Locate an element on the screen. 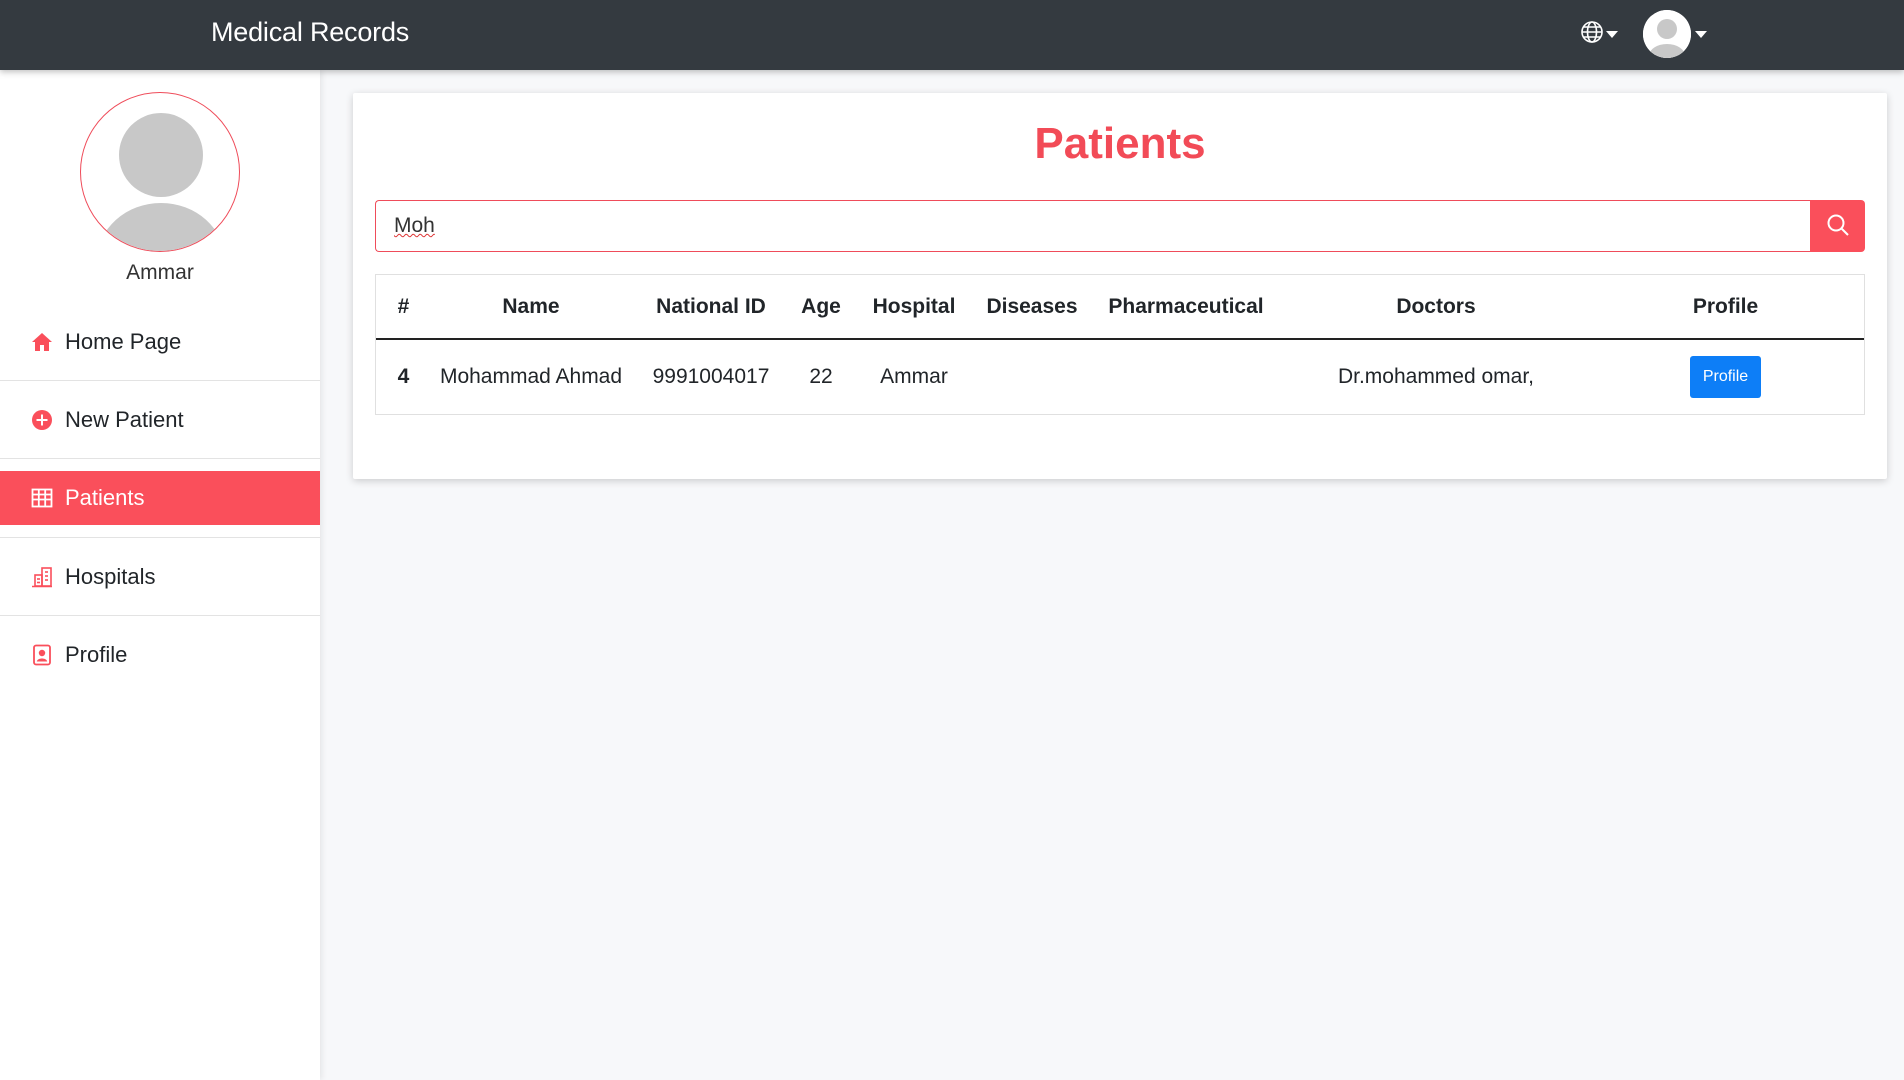  column-header: # is located at coordinates (403, 307).